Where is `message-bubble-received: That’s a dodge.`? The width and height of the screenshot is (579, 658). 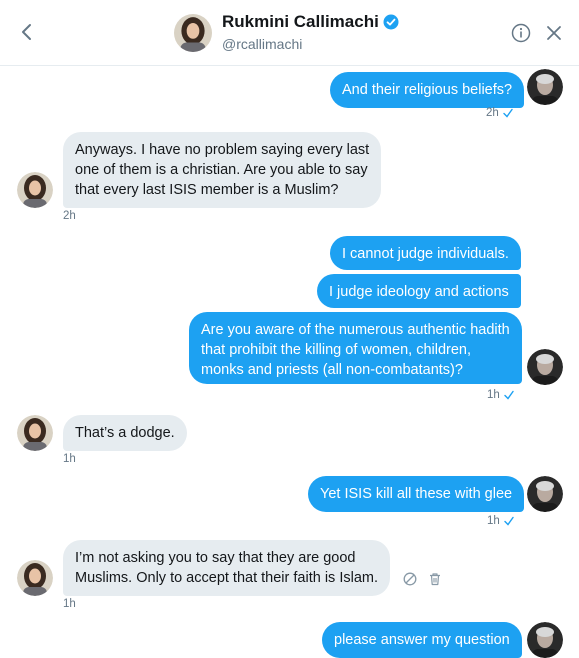
message-bubble-received: That’s a dodge. is located at coordinates (125, 433).